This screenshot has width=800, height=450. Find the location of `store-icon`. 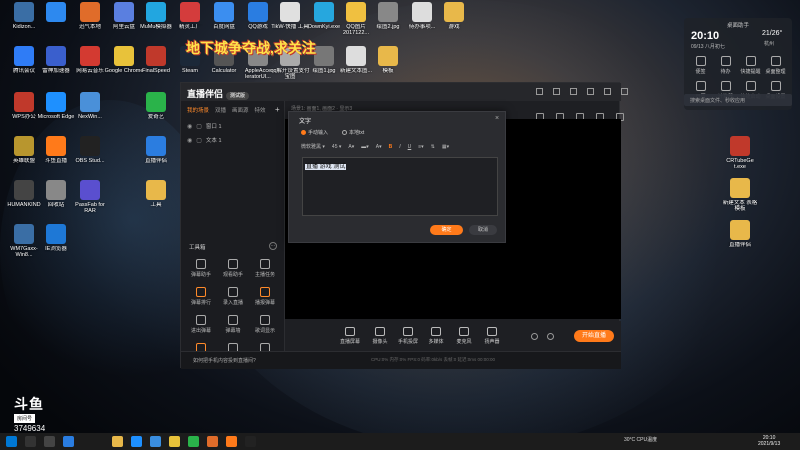

store-icon is located at coordinates (155, 441).